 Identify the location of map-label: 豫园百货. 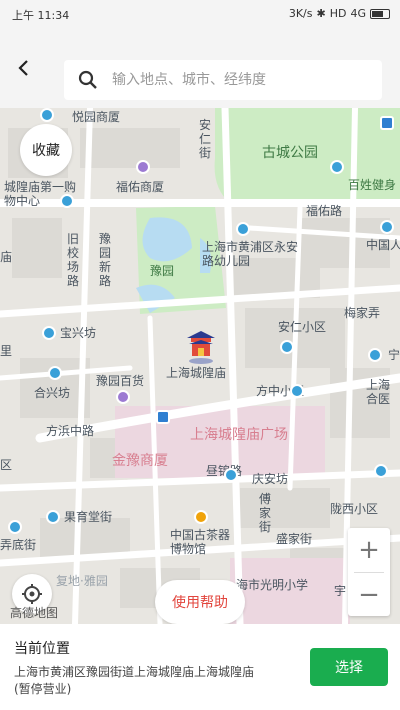
(120, 381).